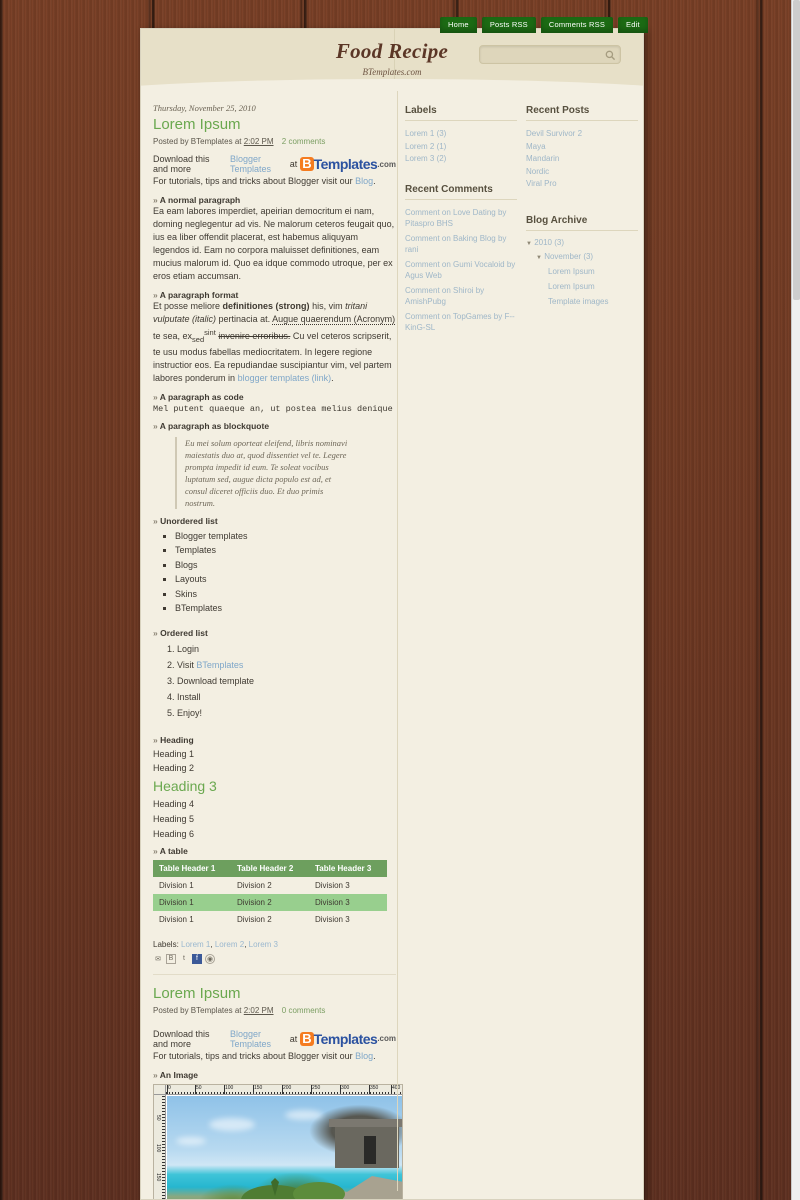 Image resolution: width=800 pixels, height=1200 pixels. Describe the element at coordinates (610, 55) in the screenshot. I see `search-icon` at that location.